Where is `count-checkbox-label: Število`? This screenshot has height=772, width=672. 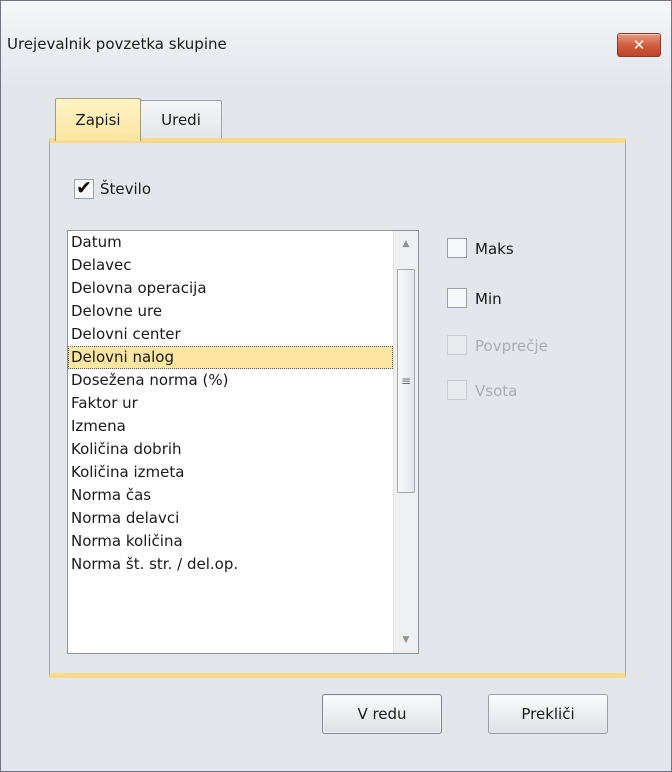
count-checkbox-label: Število is located at coordinates (126, 189).